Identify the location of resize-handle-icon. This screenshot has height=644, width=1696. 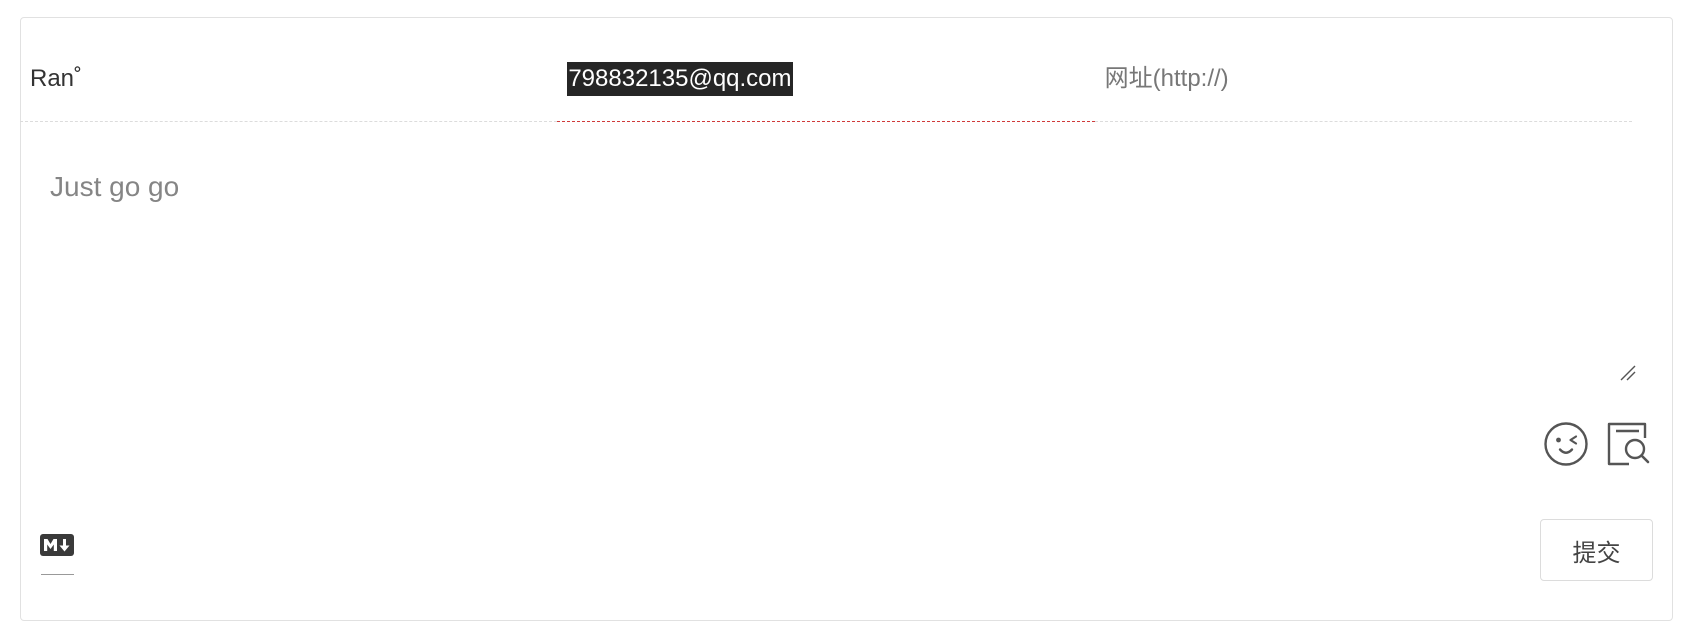
(1628, 373).